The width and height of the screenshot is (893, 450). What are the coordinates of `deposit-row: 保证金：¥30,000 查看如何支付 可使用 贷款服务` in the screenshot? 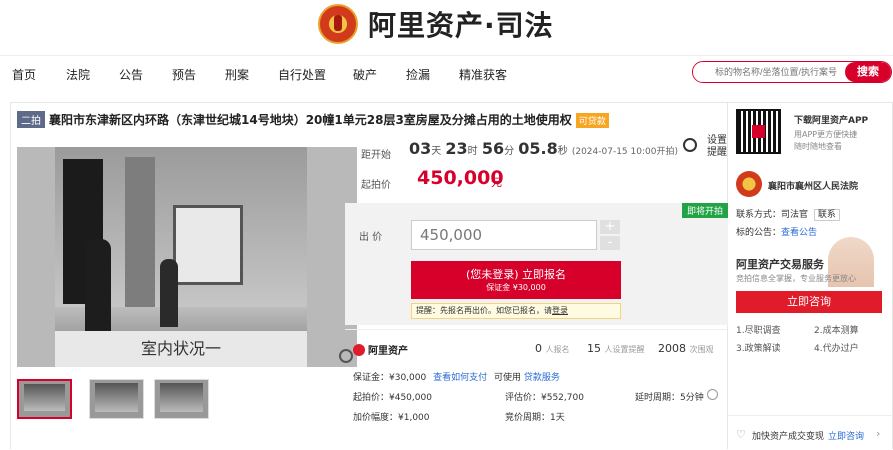 It's located at (456, 376).